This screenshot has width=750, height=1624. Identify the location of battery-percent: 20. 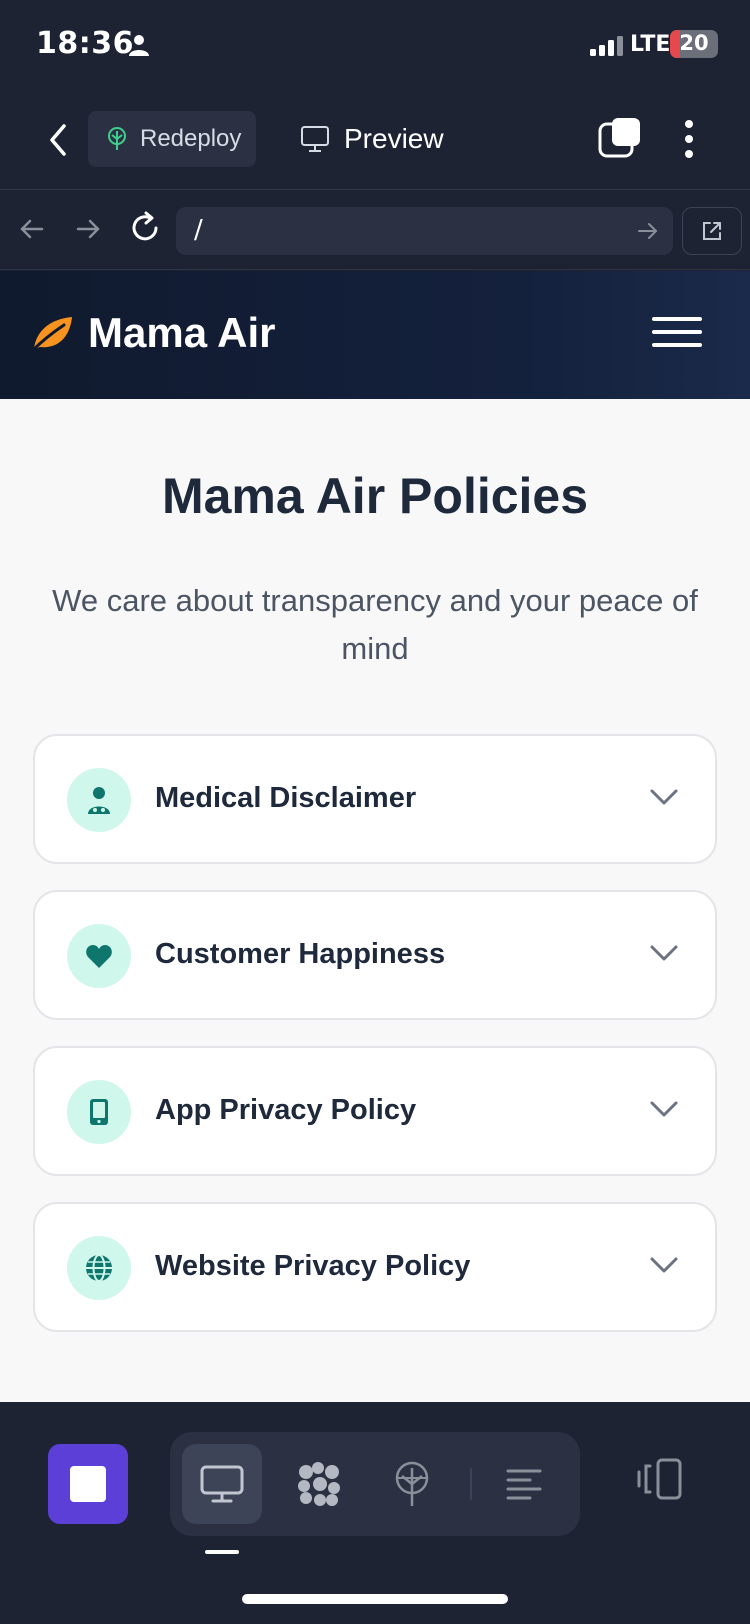
(694, 43).